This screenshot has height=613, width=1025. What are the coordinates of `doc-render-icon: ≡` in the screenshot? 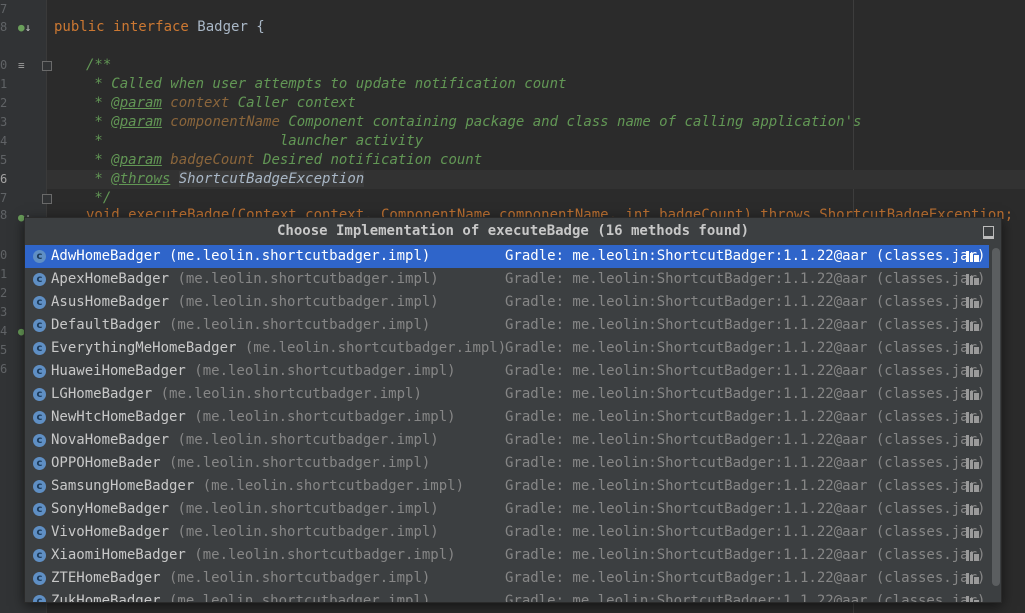 It's located at (21, 65).